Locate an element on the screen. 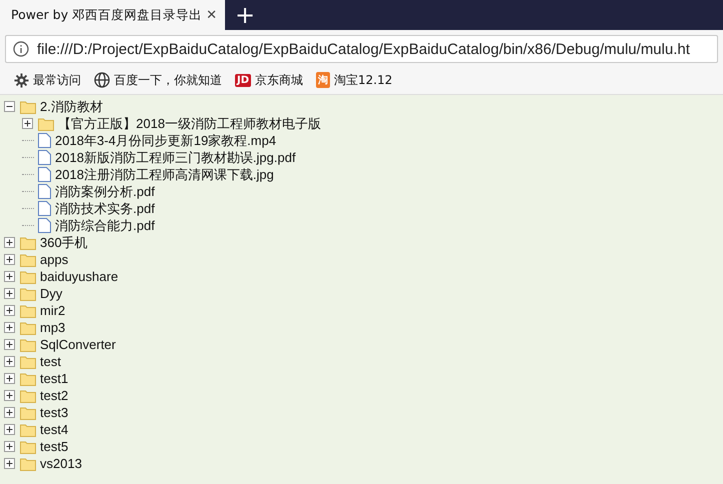 The width and height of the screenshot is (723, 484). address-bar: file:///D:/Project/ExpBaiduCatalog/ExpBaiduCatalog/ExpBaiduCatalog/bin/x86/Debug/mulu/mulu.ht is located at coordinates (361, 49).